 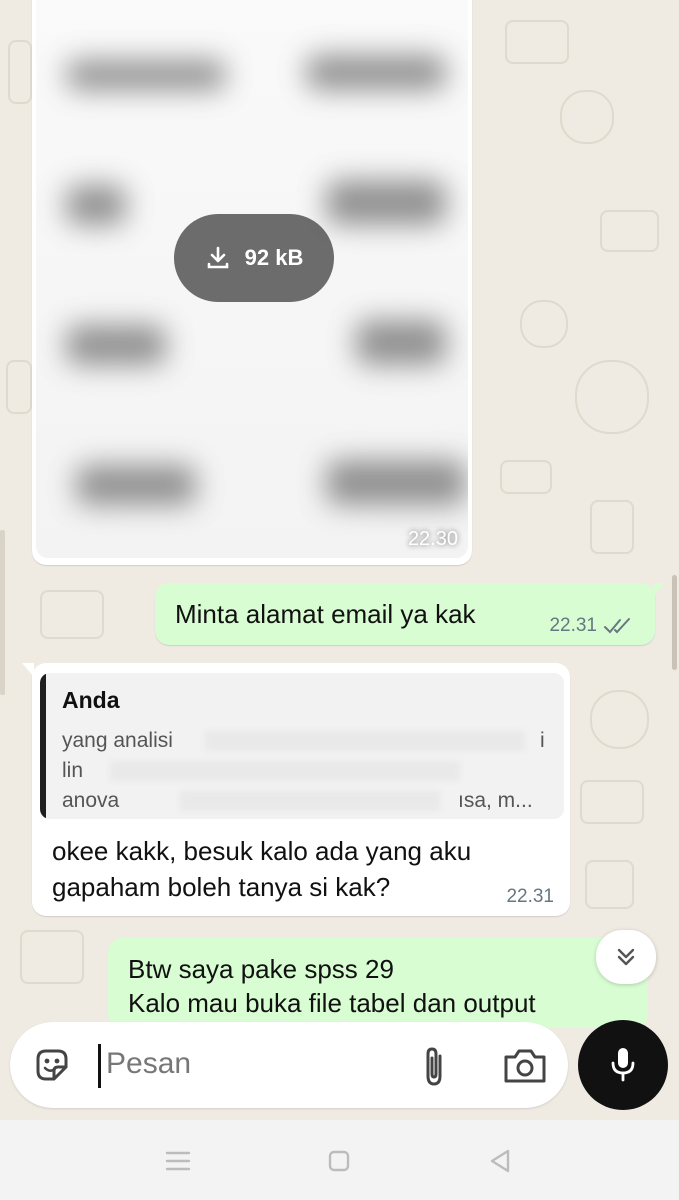 I want to click on back-icon, so click(x=500, y=1161).